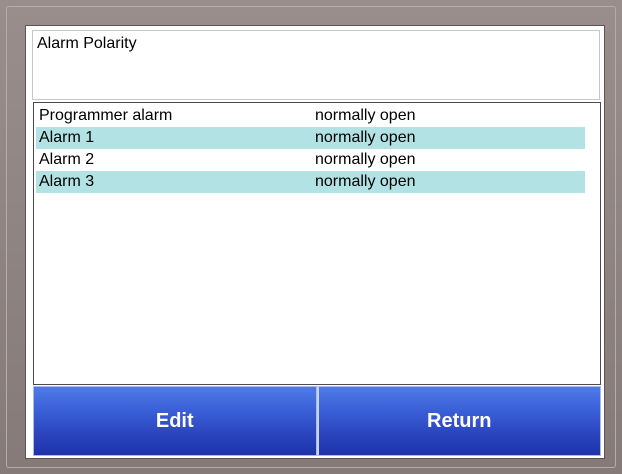  What do you see at coordinates (310, 160) in the screenshot?
I see `list-item: Alarm 2 normally open` at bounding box center [310, 160].